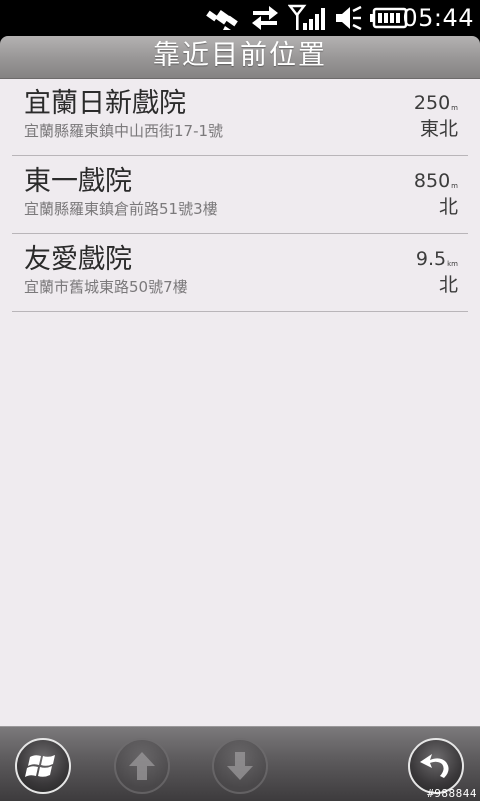  I want to click on back-button, so click(436, 766).